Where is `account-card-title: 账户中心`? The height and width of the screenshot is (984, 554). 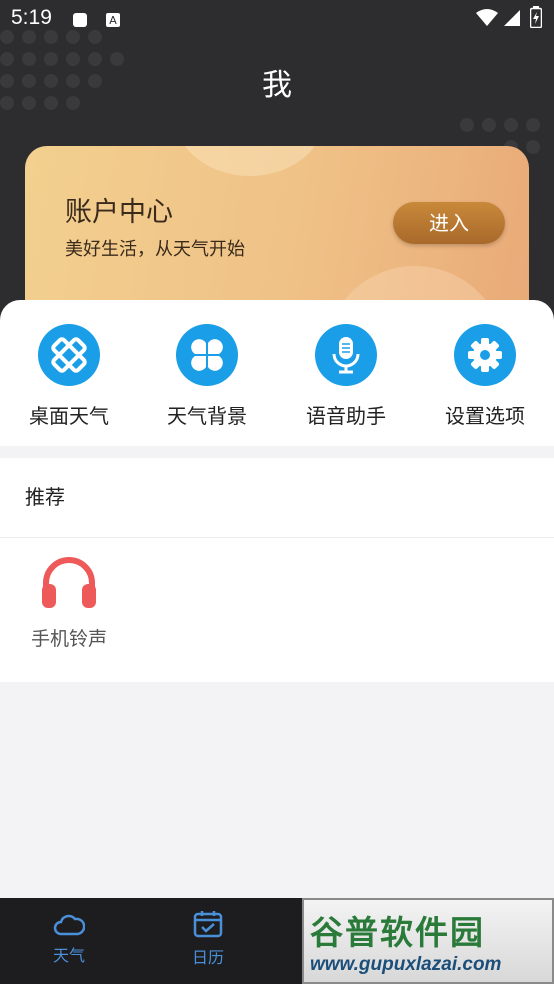
account-card-title: 账户中心 is located at coordinates (119, 212).